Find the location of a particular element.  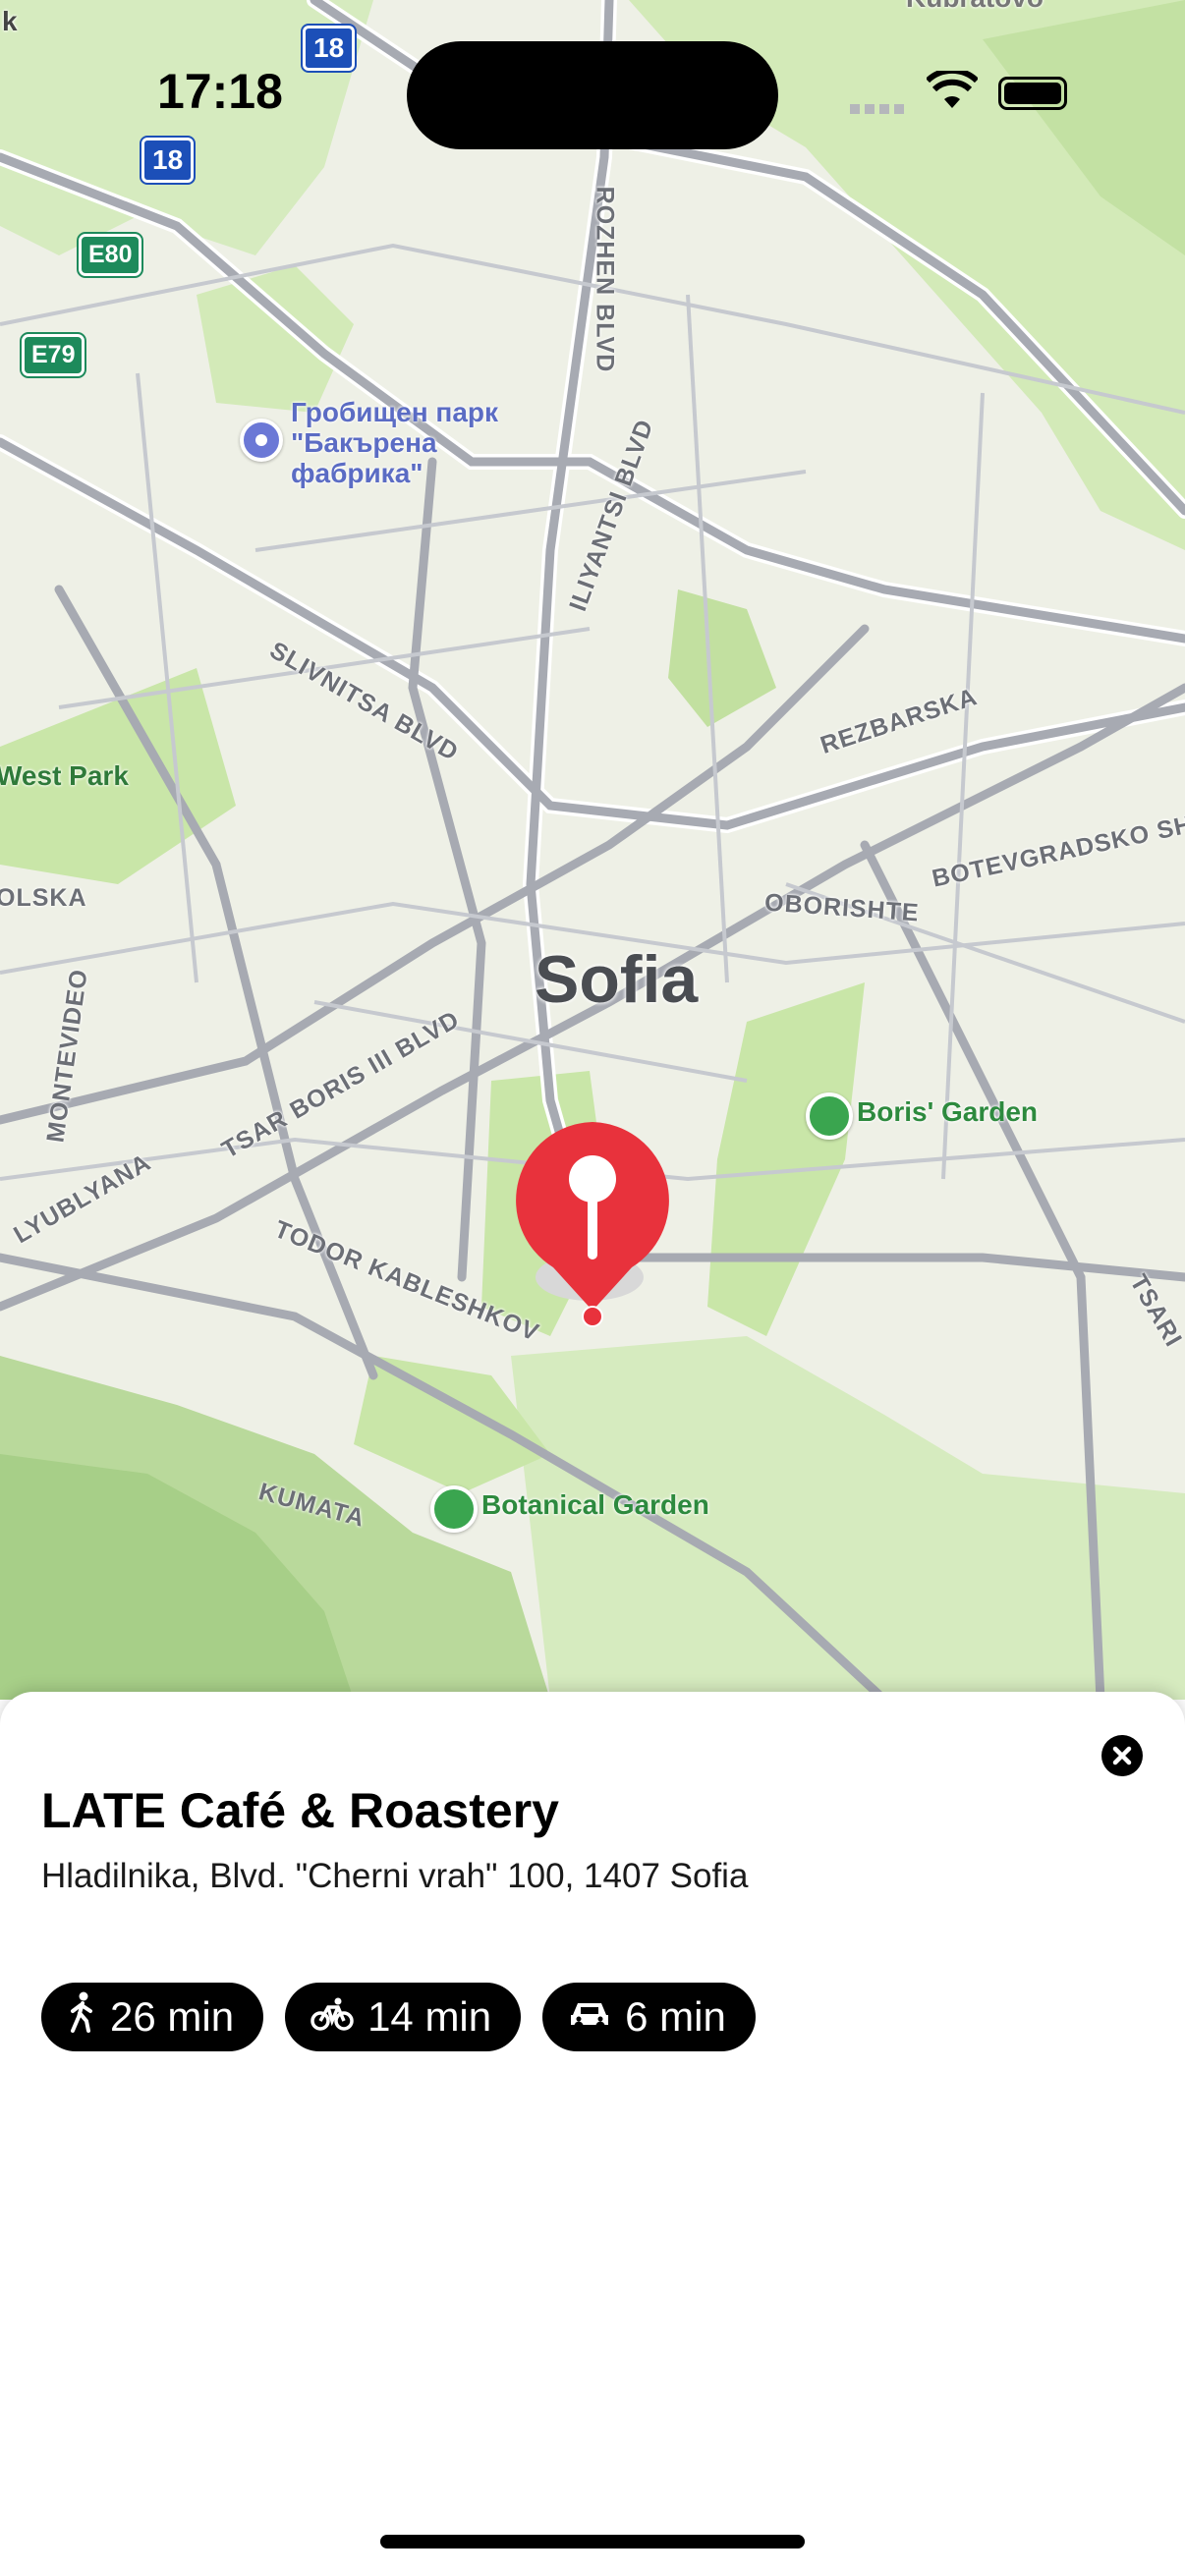

bike-icon is located at coordinates (332, 2017).